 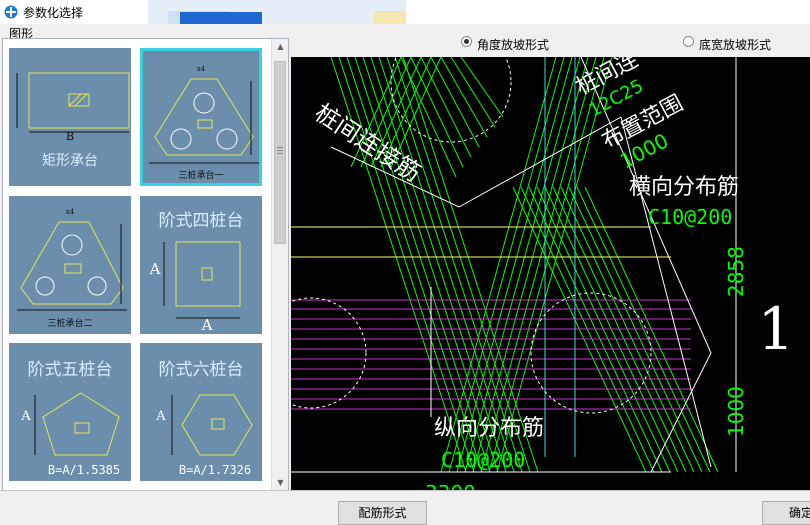 I want to click on tile-stepped-four-pile: 阶式四桩台 A A, so click(x=201, y=265).